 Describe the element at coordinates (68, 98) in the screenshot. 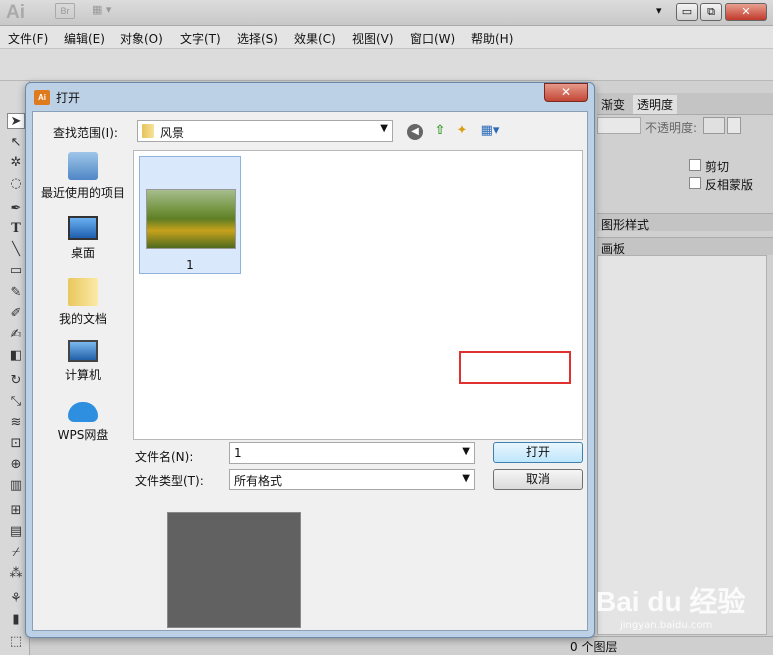

I see `dialog-title: 打开` at that location.